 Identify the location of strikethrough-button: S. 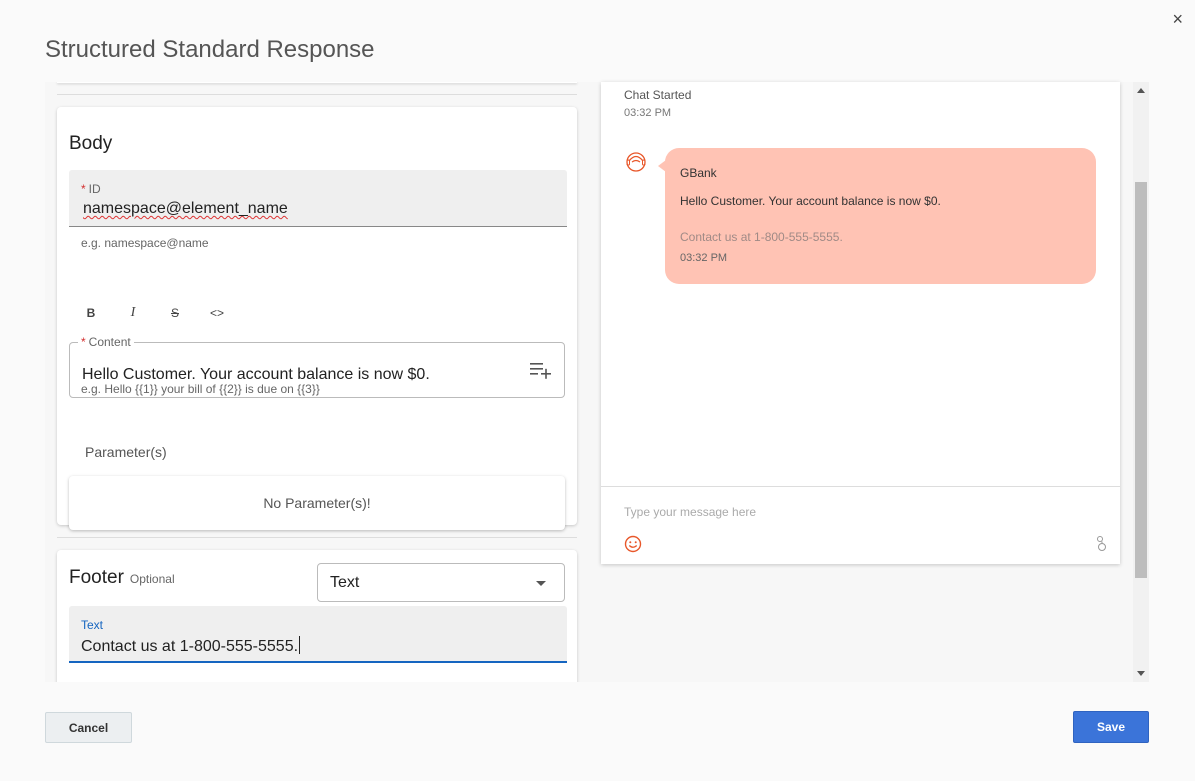
(175, 313).